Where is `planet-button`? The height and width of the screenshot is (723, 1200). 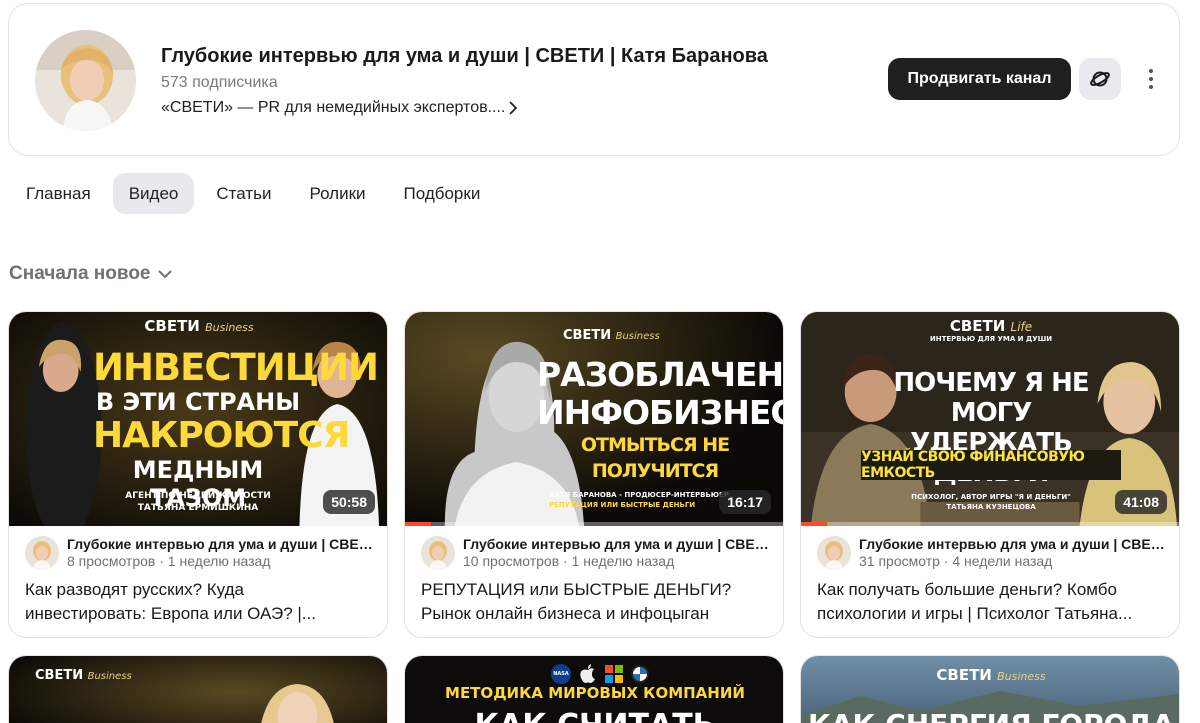 planet-button is located at coordinates (1100, 79).